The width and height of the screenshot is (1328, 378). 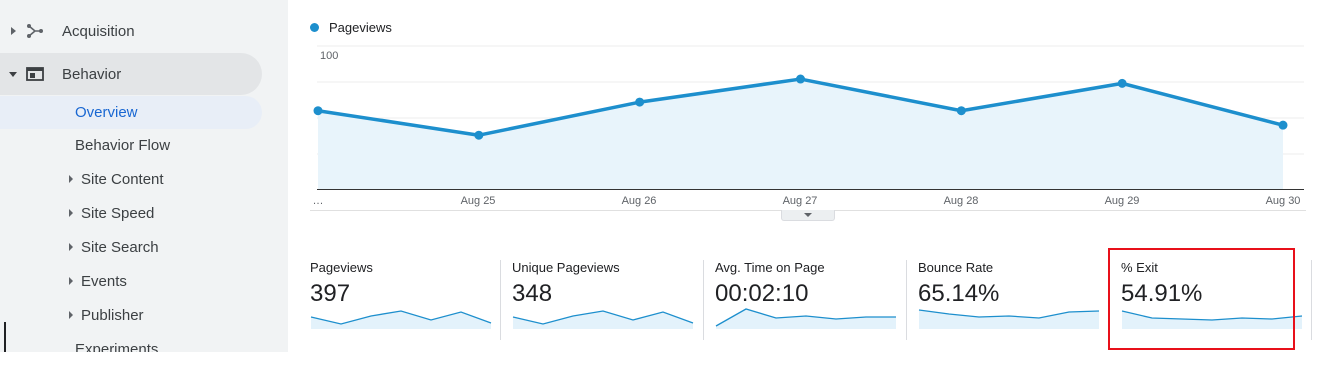 What do you see at coordinates (341, 267) in the screenshot?
I see `metric-label: Pageviews` at bounding box center [341, 267].